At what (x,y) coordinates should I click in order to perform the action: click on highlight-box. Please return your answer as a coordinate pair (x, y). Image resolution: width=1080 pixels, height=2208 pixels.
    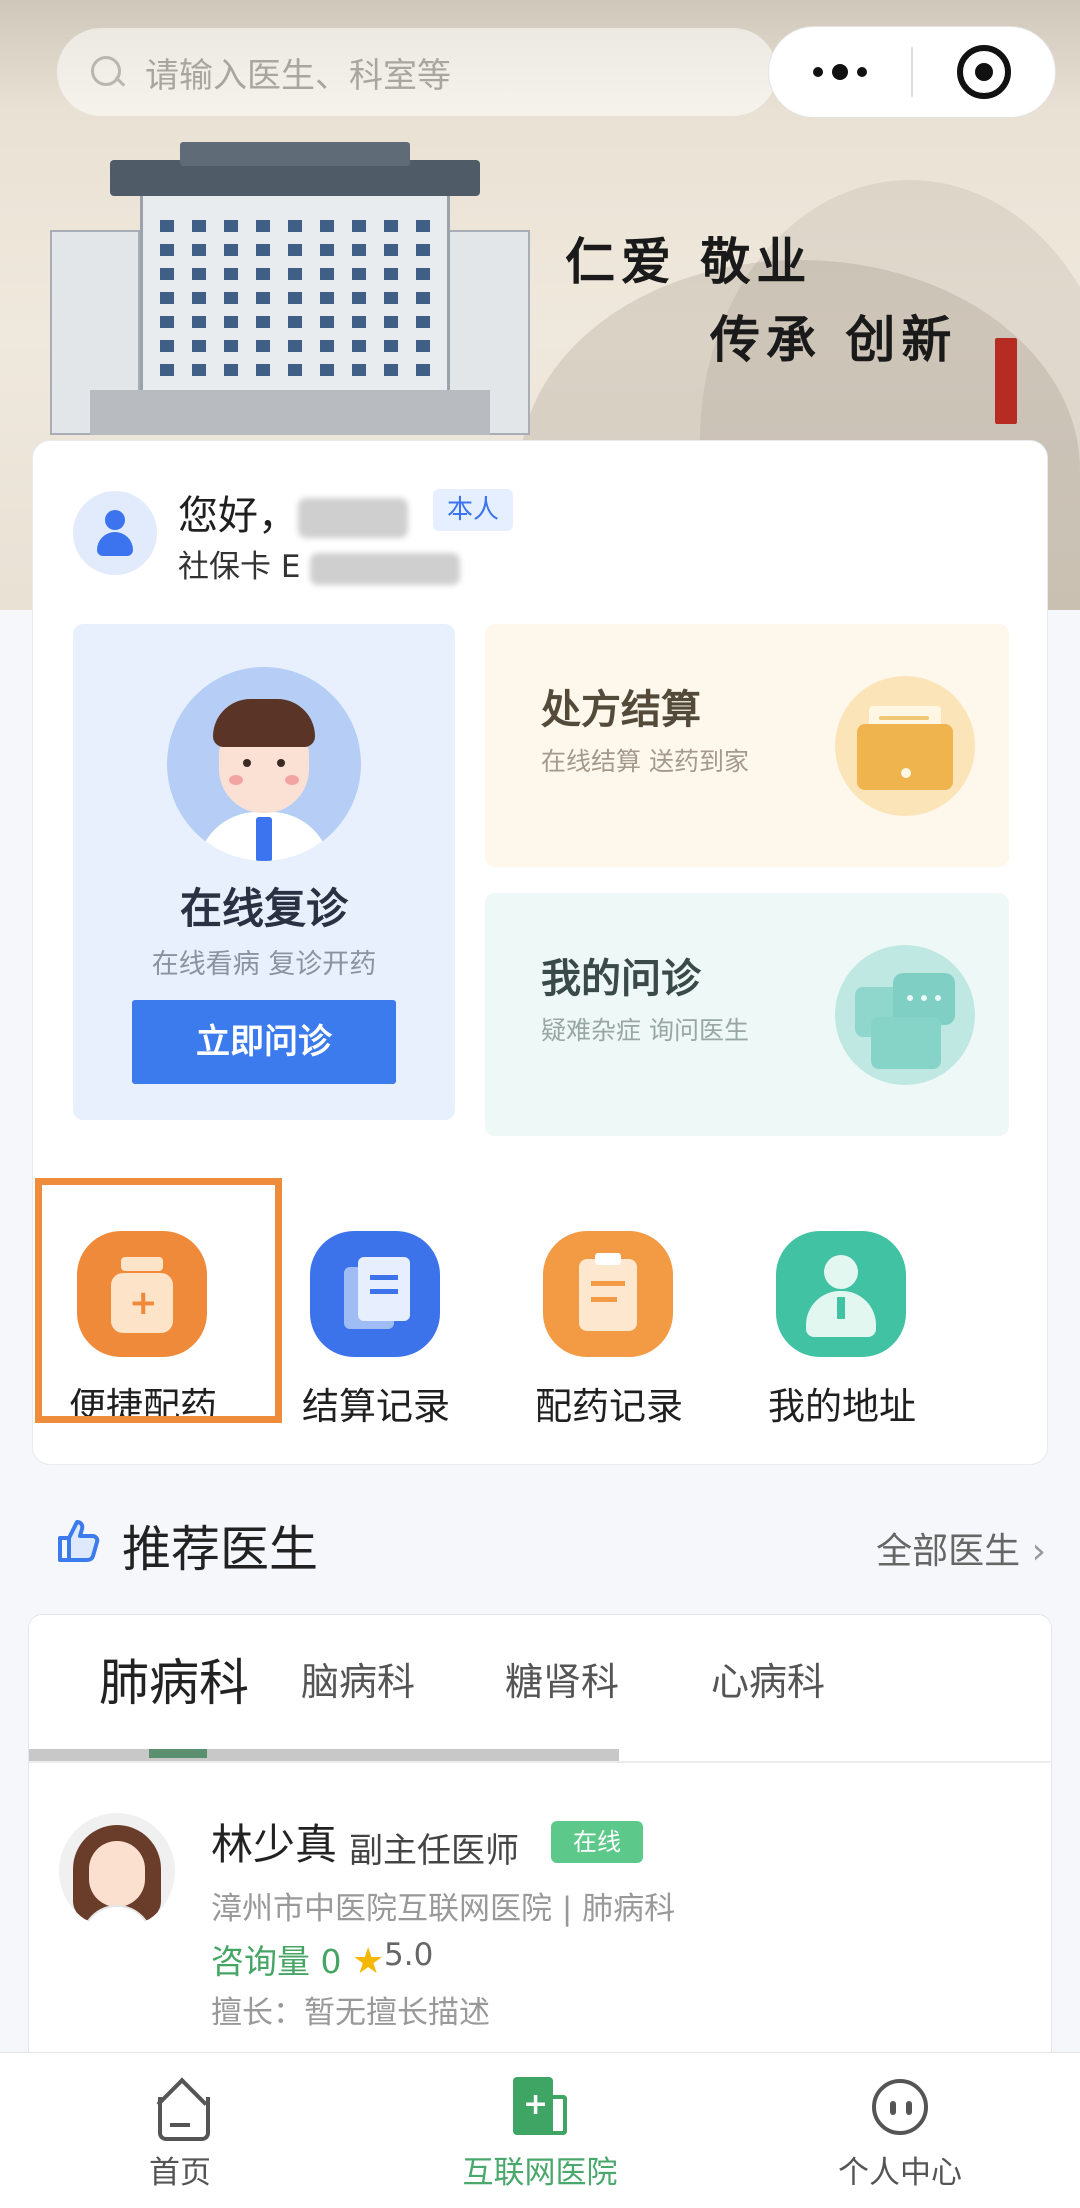
    Looking at the image, I should click on (158, 1300).